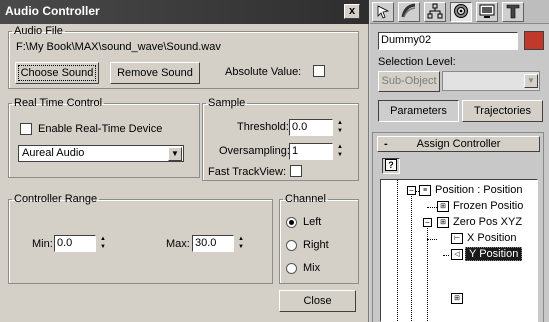 The image size is (549, 322). Describe the element at coordinates (340, 151) in the screenshot. I see `oversampling-spinner: ▲ ▼` at that location.